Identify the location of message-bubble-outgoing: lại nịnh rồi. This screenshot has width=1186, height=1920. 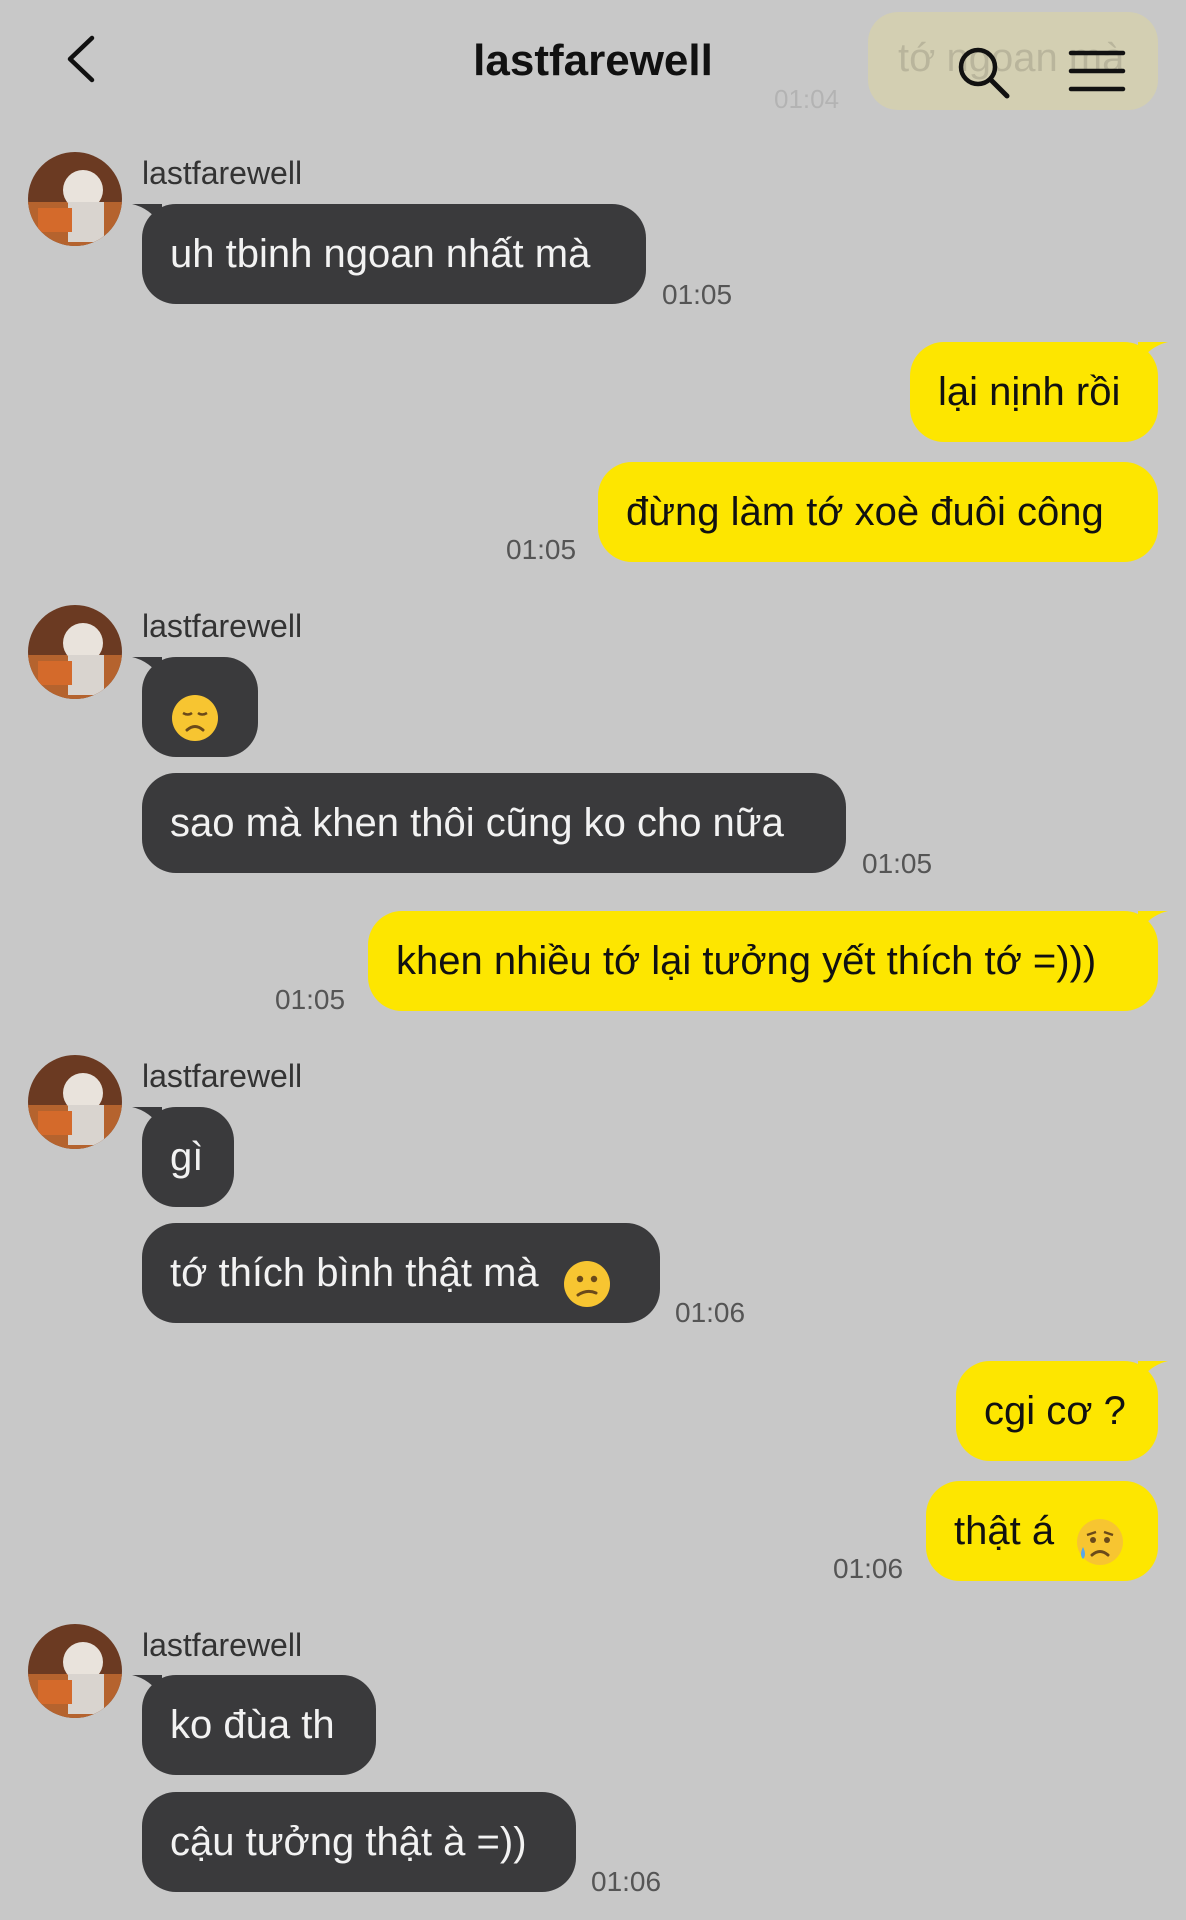
(1039, 392).